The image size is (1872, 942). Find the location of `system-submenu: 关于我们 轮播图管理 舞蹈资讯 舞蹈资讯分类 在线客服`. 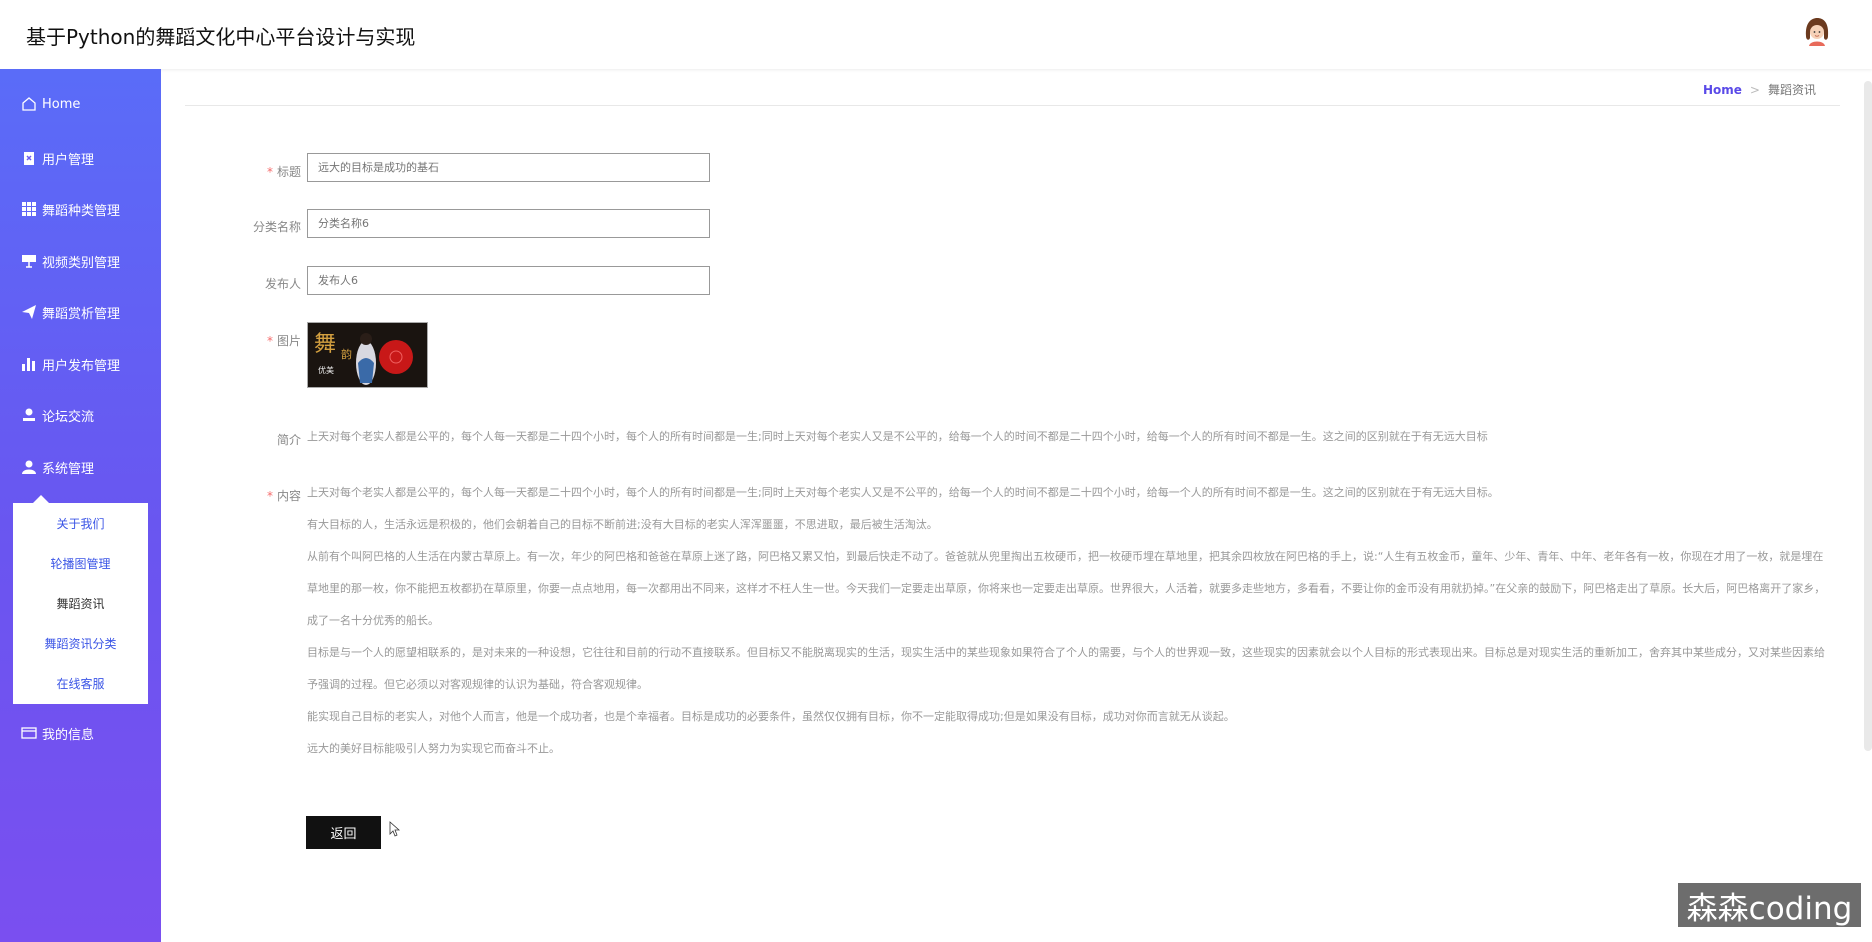

system-submenu: 关于我们 轮播图管理 舞蹈资讯 舞蹈资讯分类 在线客服 is located at coordinates (80, 599).